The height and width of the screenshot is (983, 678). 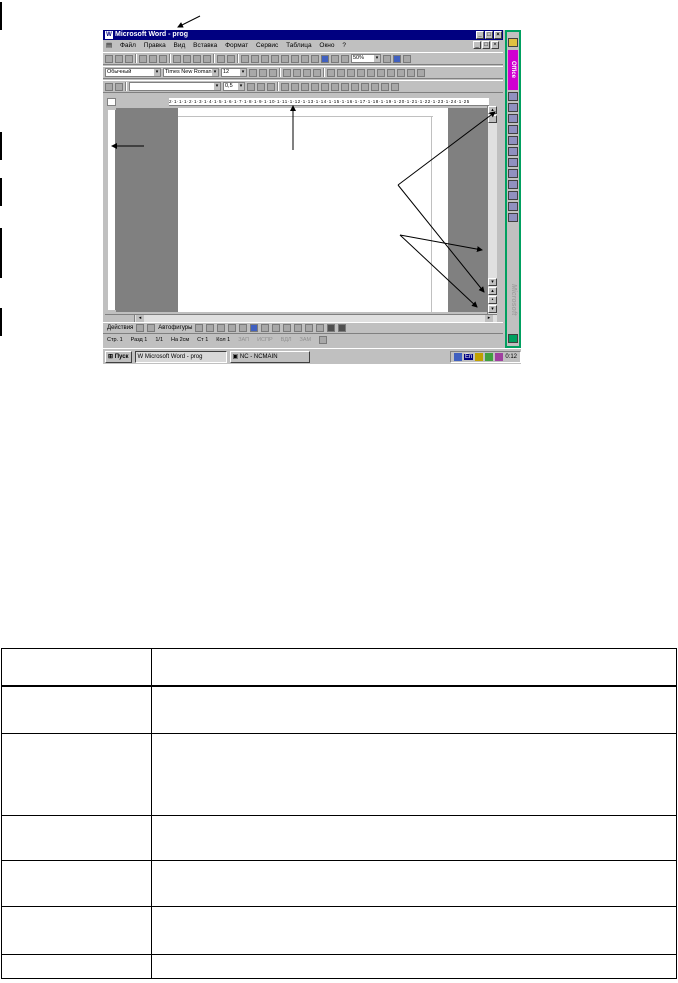 What do you see at coordinates (344, 45) in the screenshot?
I see `menu-help: ?` at bounding box center [344, 45].